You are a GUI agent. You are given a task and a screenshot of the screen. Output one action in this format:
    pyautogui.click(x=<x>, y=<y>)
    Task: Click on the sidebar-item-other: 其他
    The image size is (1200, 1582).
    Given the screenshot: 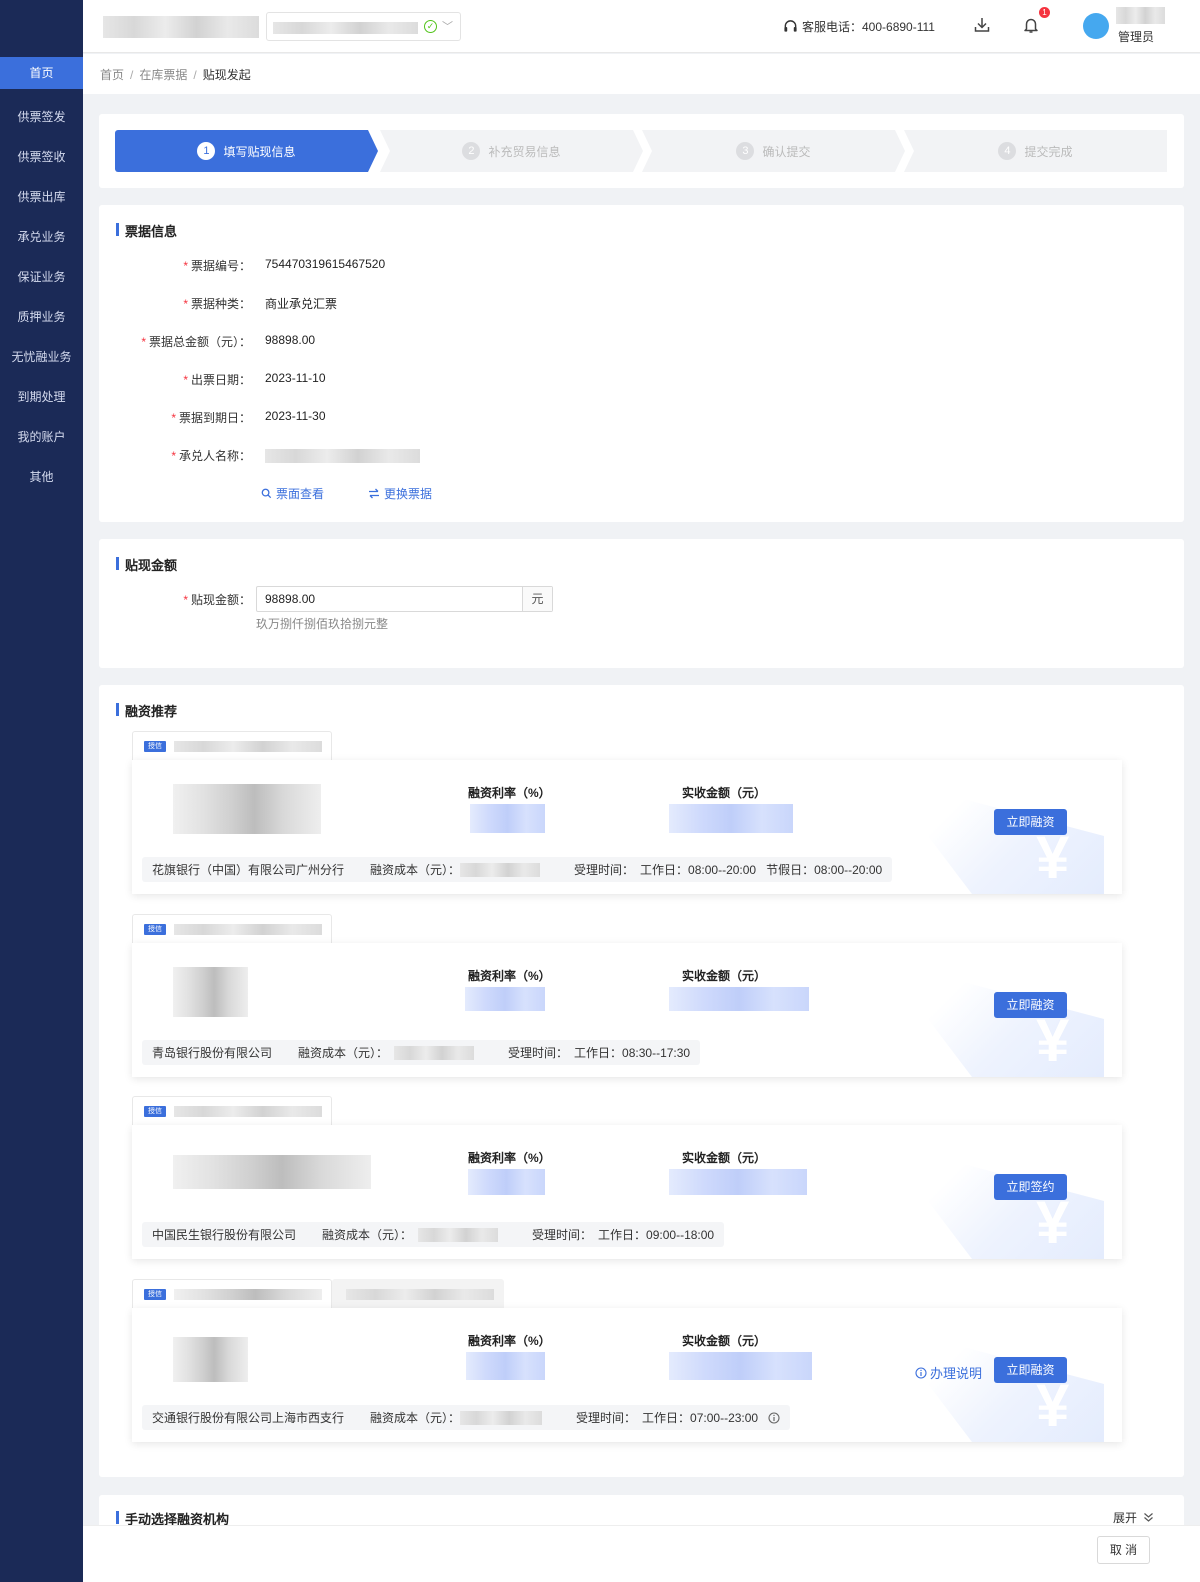 What is the action you would take?
    pyautogui.click(x=41, y=477)
    